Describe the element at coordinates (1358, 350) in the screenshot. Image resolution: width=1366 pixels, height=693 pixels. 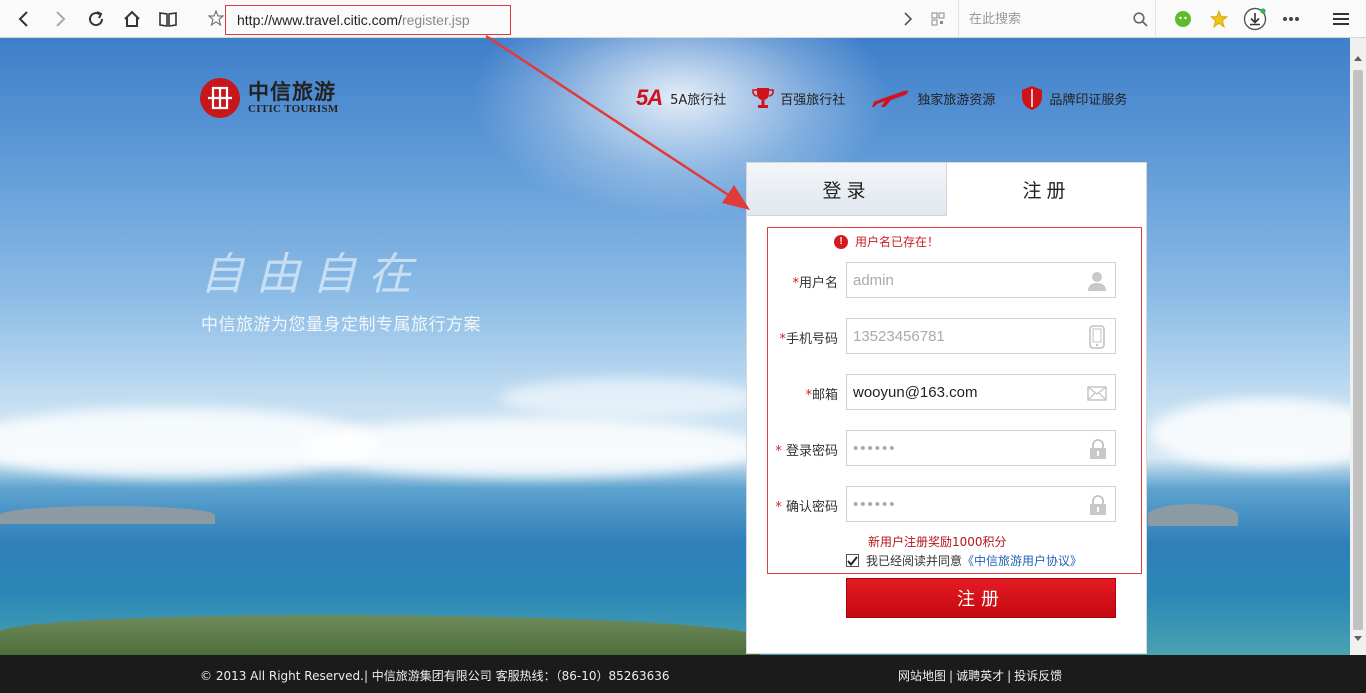
I see `scroll-thumb` at that location.